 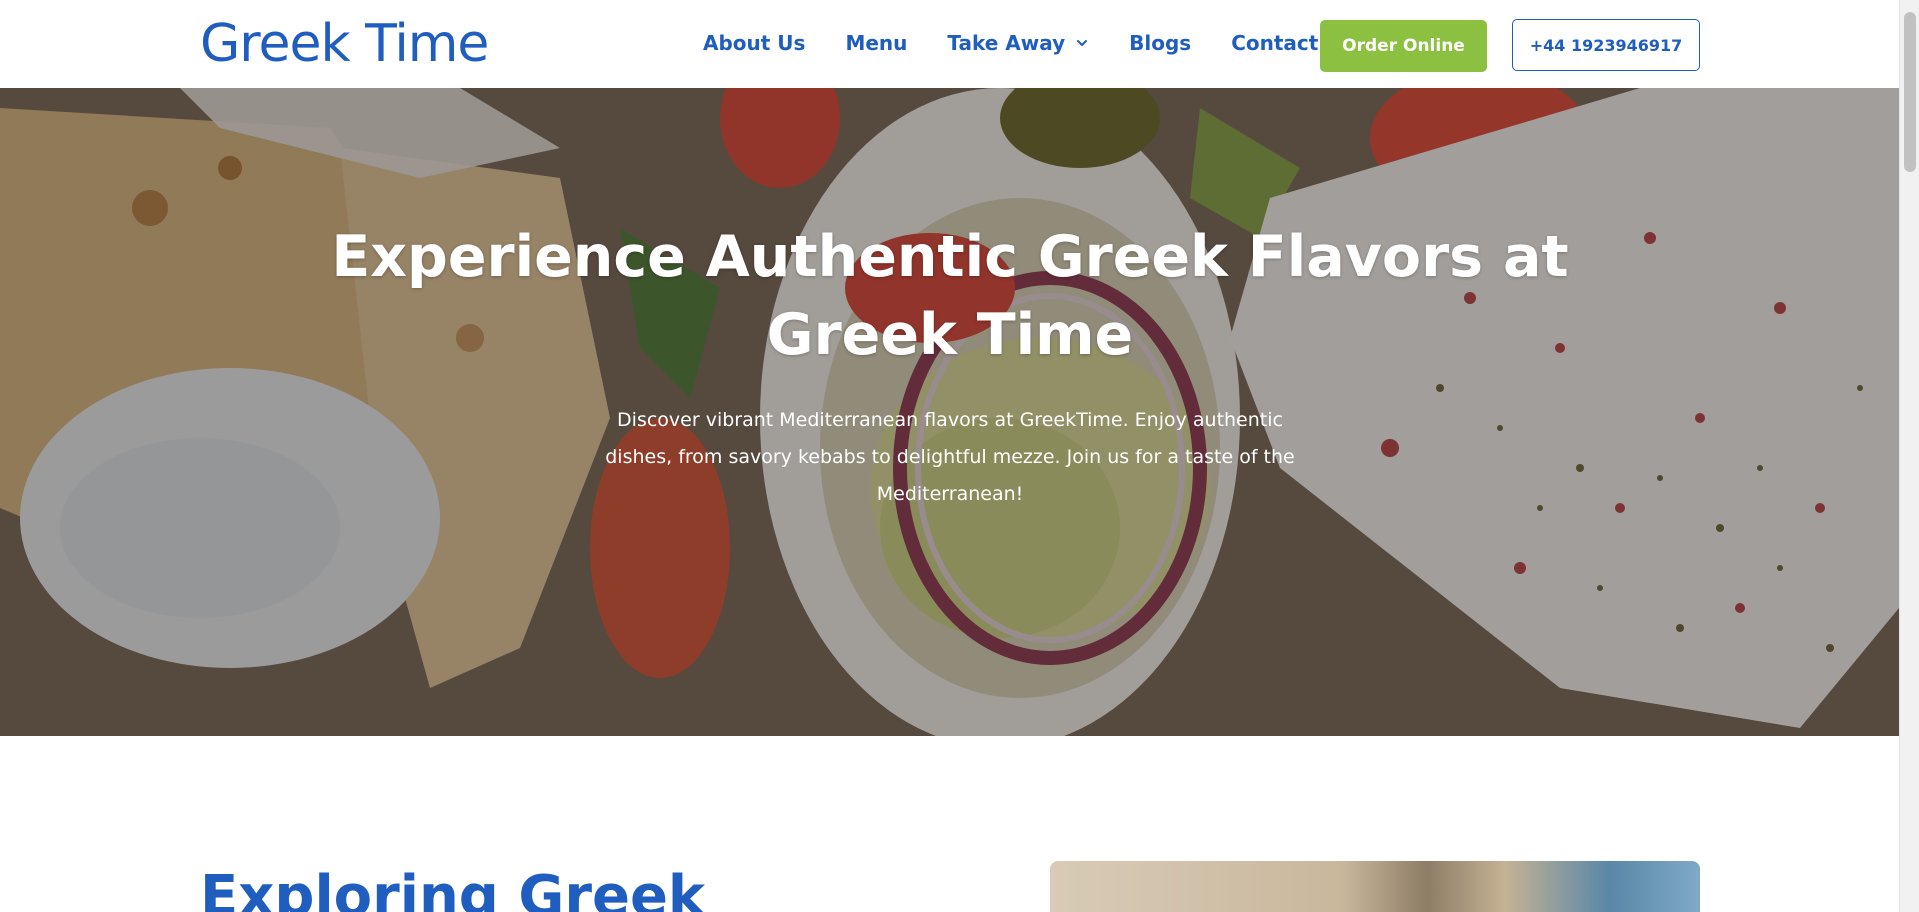 What do you see at coordinates (344, 44) in the screenshot?
I see `site-logo: Greek Time` at bounding box center [344, 44].